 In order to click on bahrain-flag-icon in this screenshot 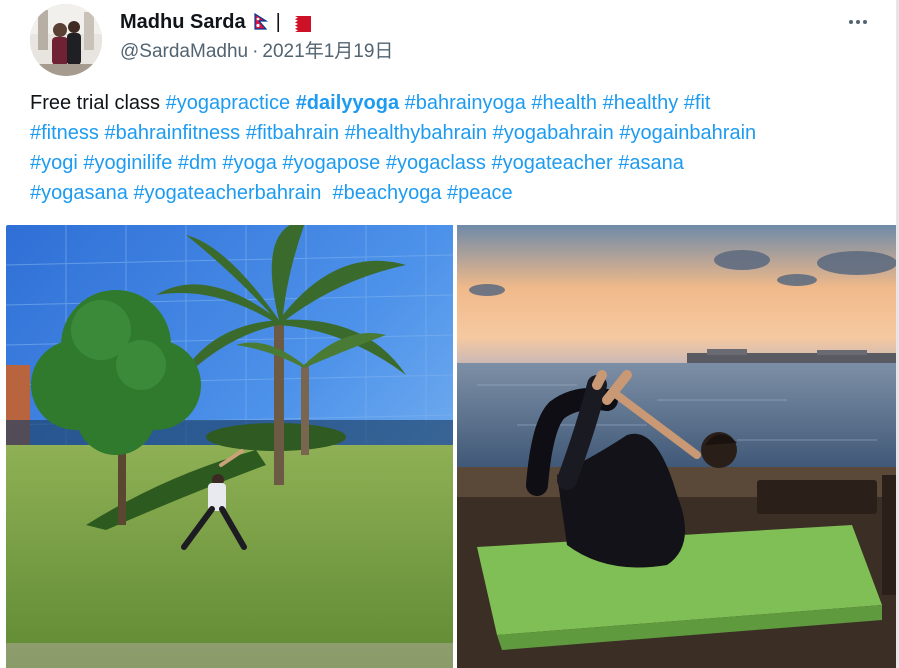, I will do `click(299, 23)`.